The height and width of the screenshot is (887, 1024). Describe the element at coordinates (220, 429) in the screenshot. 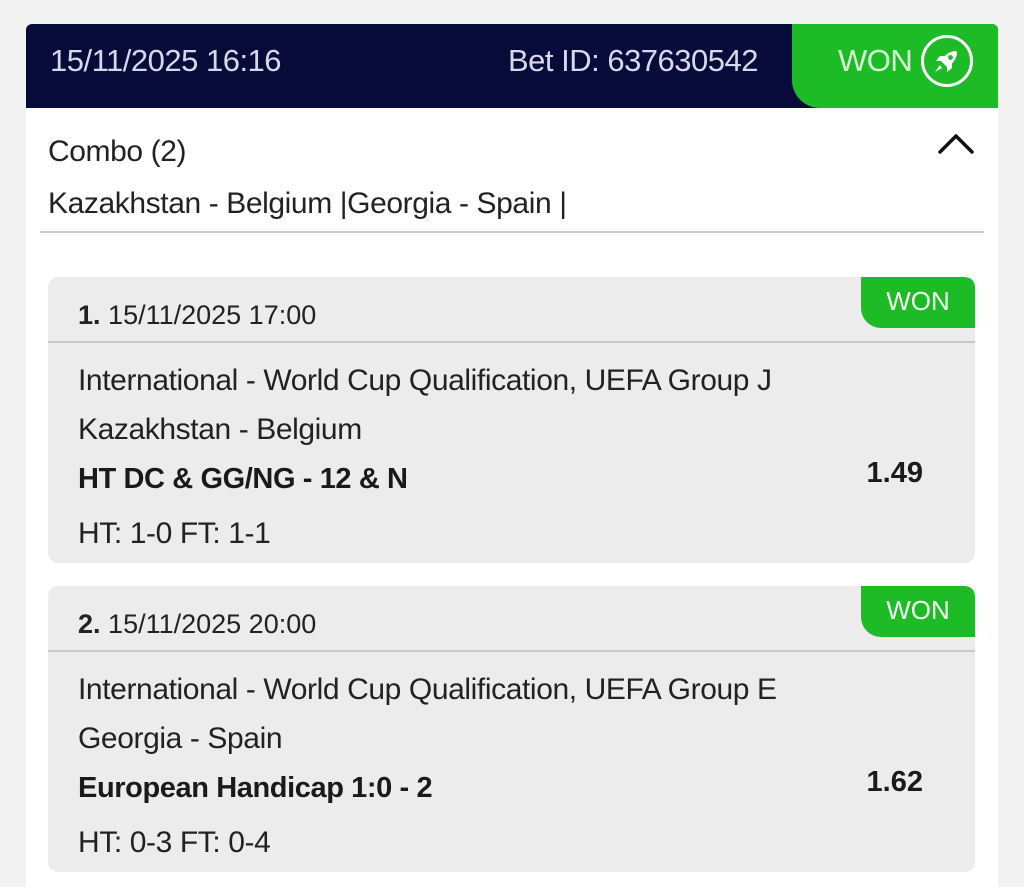

I see `selection-match: Kazakhstan - Belgium` at that location.